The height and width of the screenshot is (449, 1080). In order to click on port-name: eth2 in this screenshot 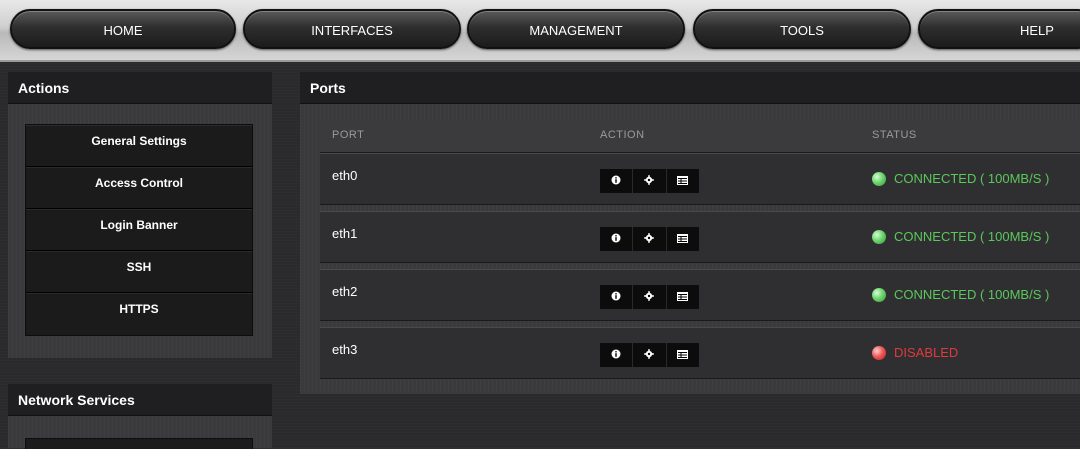, I will do `click(345, 291)`.